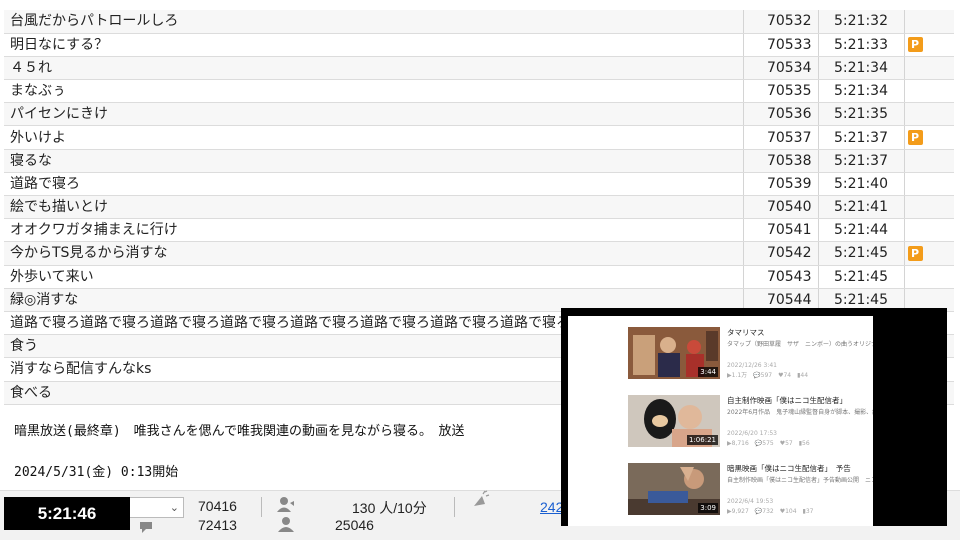 This screenshot has width=960, height=540. Describe the element at coordinates (780, 184) in the screenshot. I see `comment-number: 70539` at that location.